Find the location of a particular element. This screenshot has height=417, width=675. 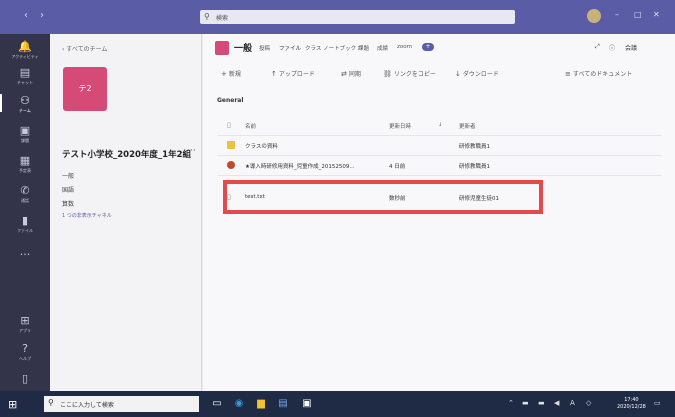

tray-up-icon: ⌃ is located at coordinates (511, 403).